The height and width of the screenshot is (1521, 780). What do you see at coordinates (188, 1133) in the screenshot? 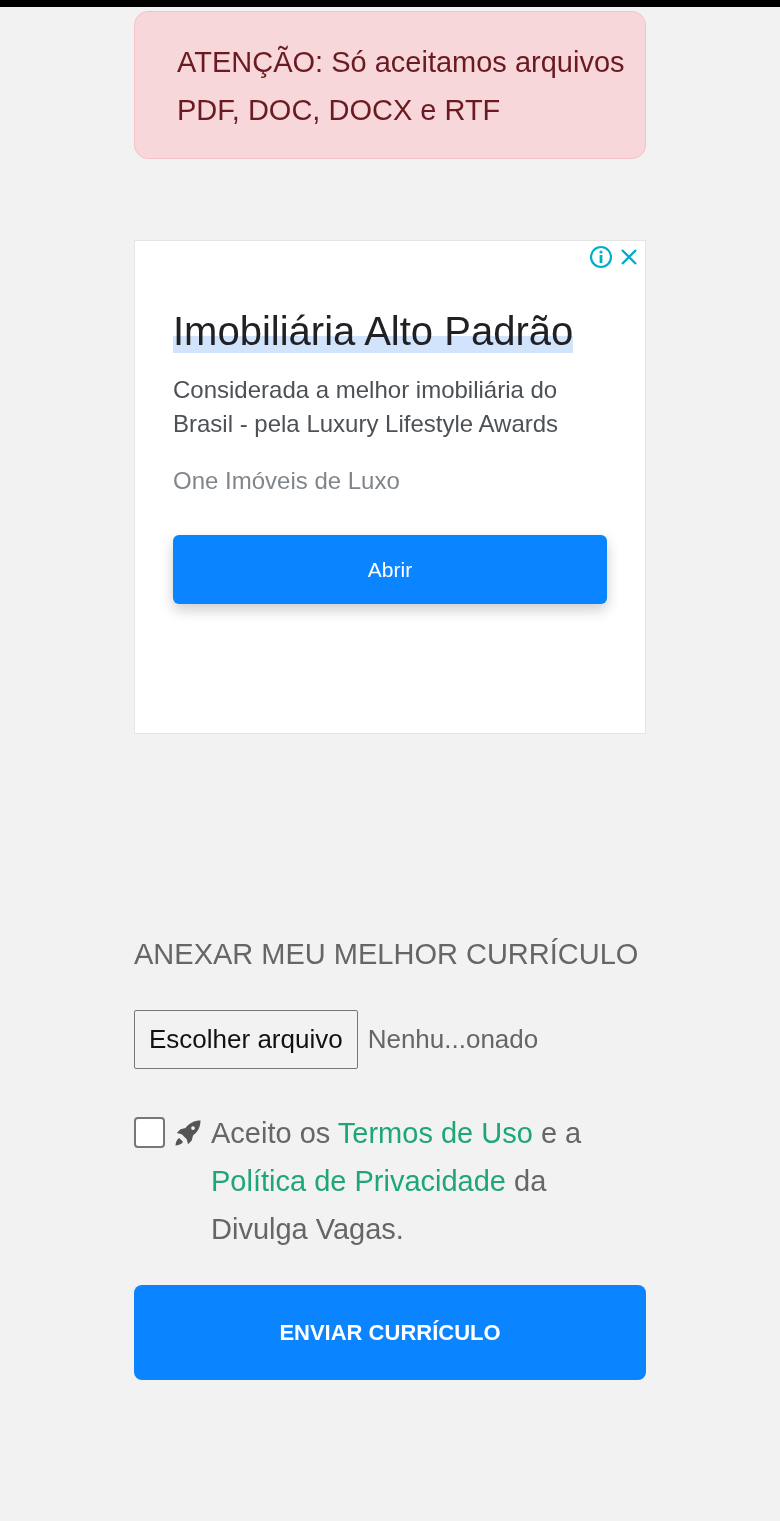
I see `rocket-icon` at bounding box center [188, 1133].